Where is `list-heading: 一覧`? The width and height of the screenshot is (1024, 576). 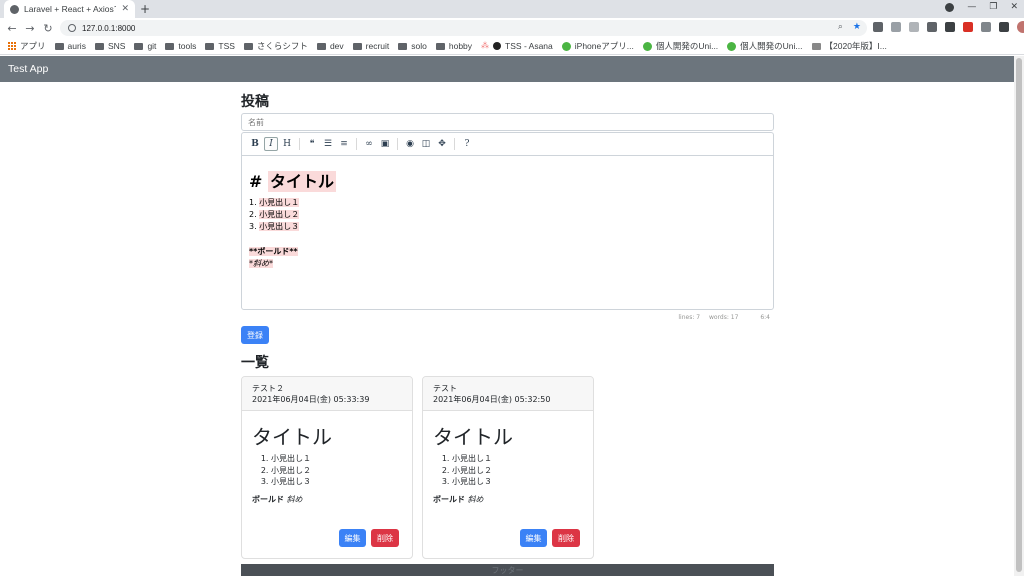
list-heading: 一覧 is located at coordinates (255, 363).